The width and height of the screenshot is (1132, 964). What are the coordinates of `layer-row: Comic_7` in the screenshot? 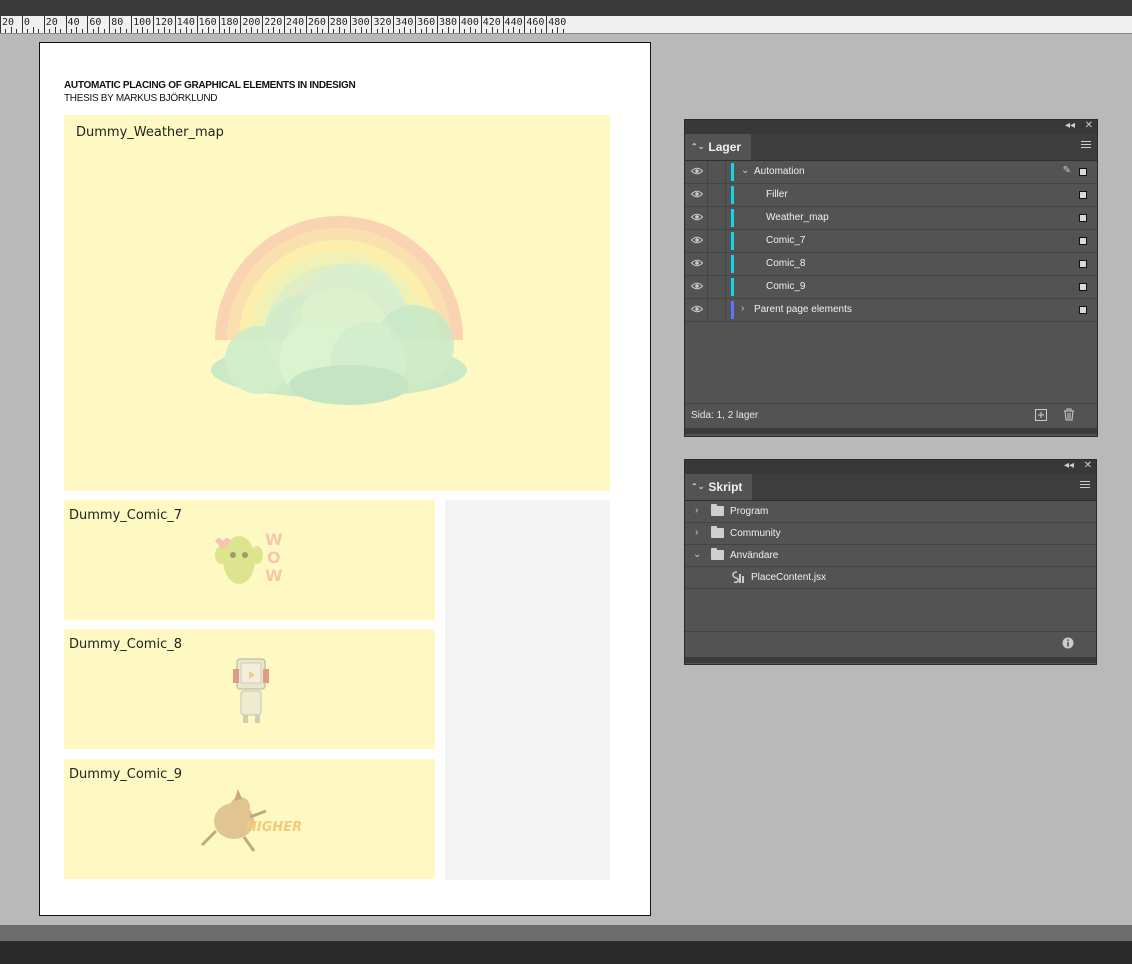 It's located at (891, 241).